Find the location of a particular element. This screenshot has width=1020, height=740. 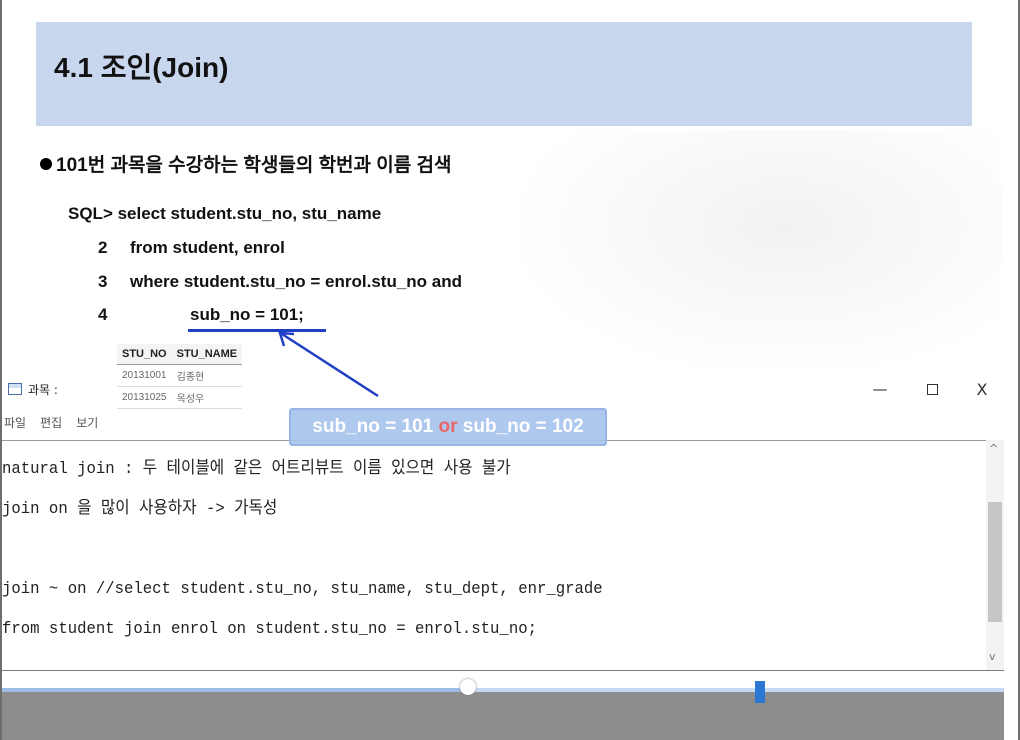

minimize-button: — is located at coordinates (880, 389).